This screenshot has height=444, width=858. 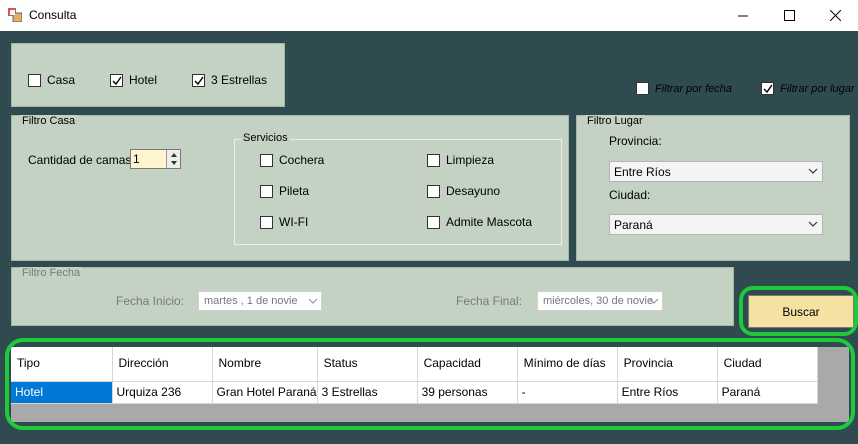 I want to click on spin-buttons, so click(x=173, y=159).